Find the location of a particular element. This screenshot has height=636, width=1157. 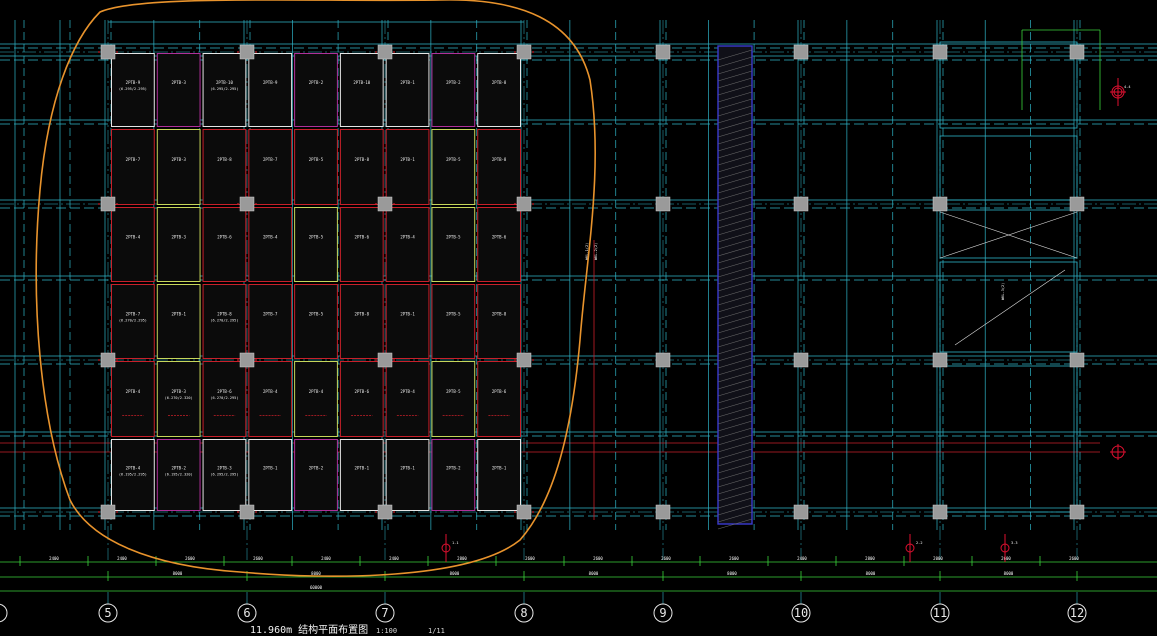

axis-label: 7 is located at coordinates (384, 613).